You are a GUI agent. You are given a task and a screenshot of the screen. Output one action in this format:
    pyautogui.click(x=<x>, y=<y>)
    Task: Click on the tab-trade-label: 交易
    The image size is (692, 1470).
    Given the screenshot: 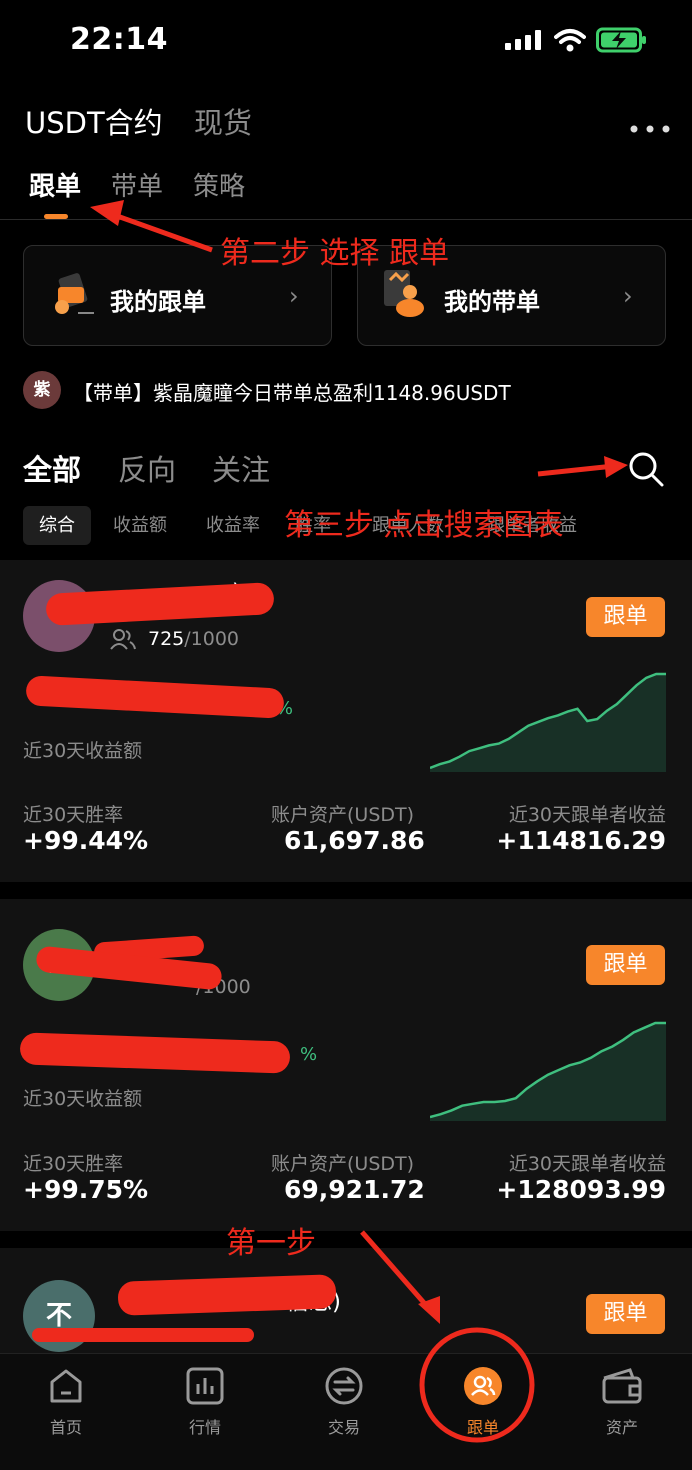 What is the action you would take?
    pyautogui.click(x=343, y=1427)
    